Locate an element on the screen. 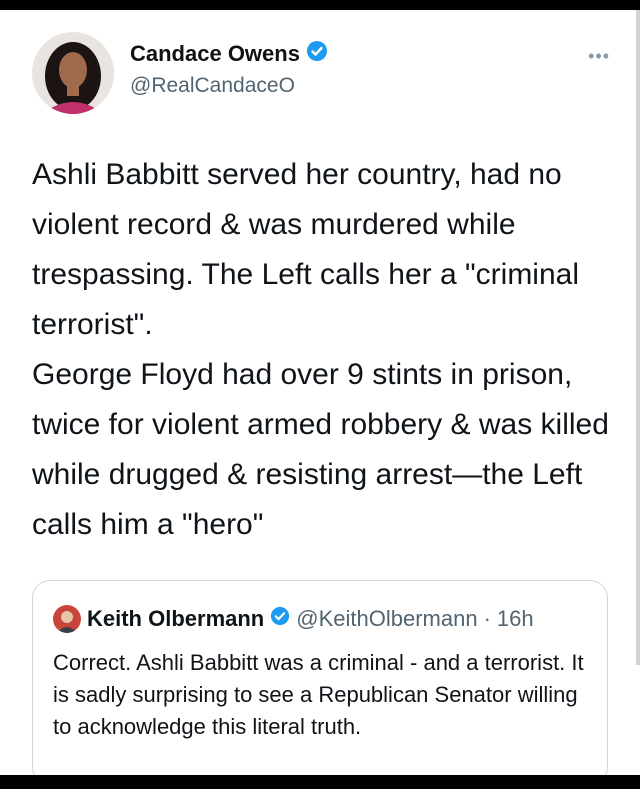 The image size is (640, 789). author-handle: @RealCandaceO is located at coordinates (229, 86).